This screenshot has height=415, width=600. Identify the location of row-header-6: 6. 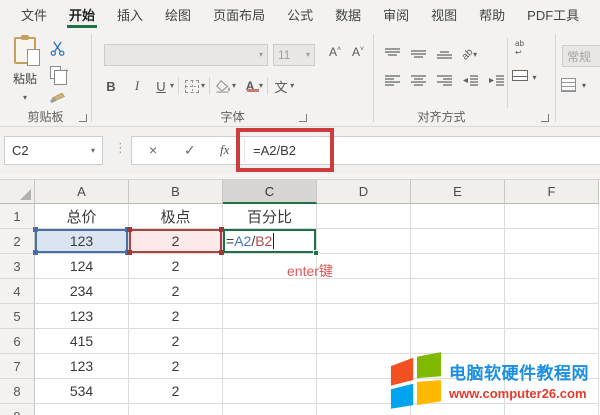
(17, 341).